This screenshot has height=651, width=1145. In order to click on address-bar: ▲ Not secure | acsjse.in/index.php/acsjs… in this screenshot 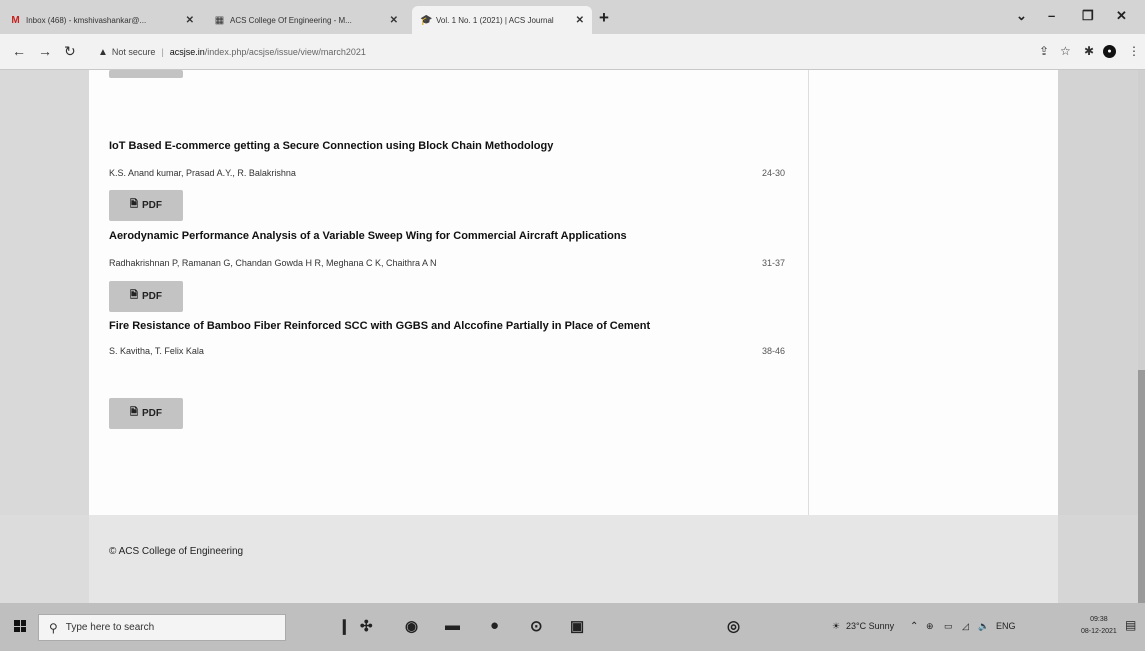, I will do `click(563, 52)`.